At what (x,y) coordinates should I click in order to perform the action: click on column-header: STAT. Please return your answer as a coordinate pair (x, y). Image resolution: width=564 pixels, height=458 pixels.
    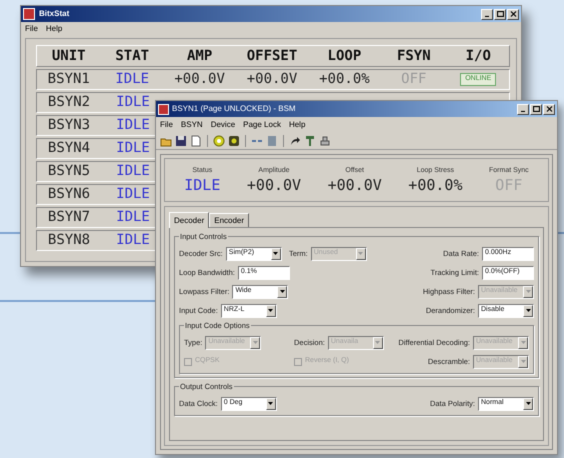
    Looking at the image, I should click on (132, 56).